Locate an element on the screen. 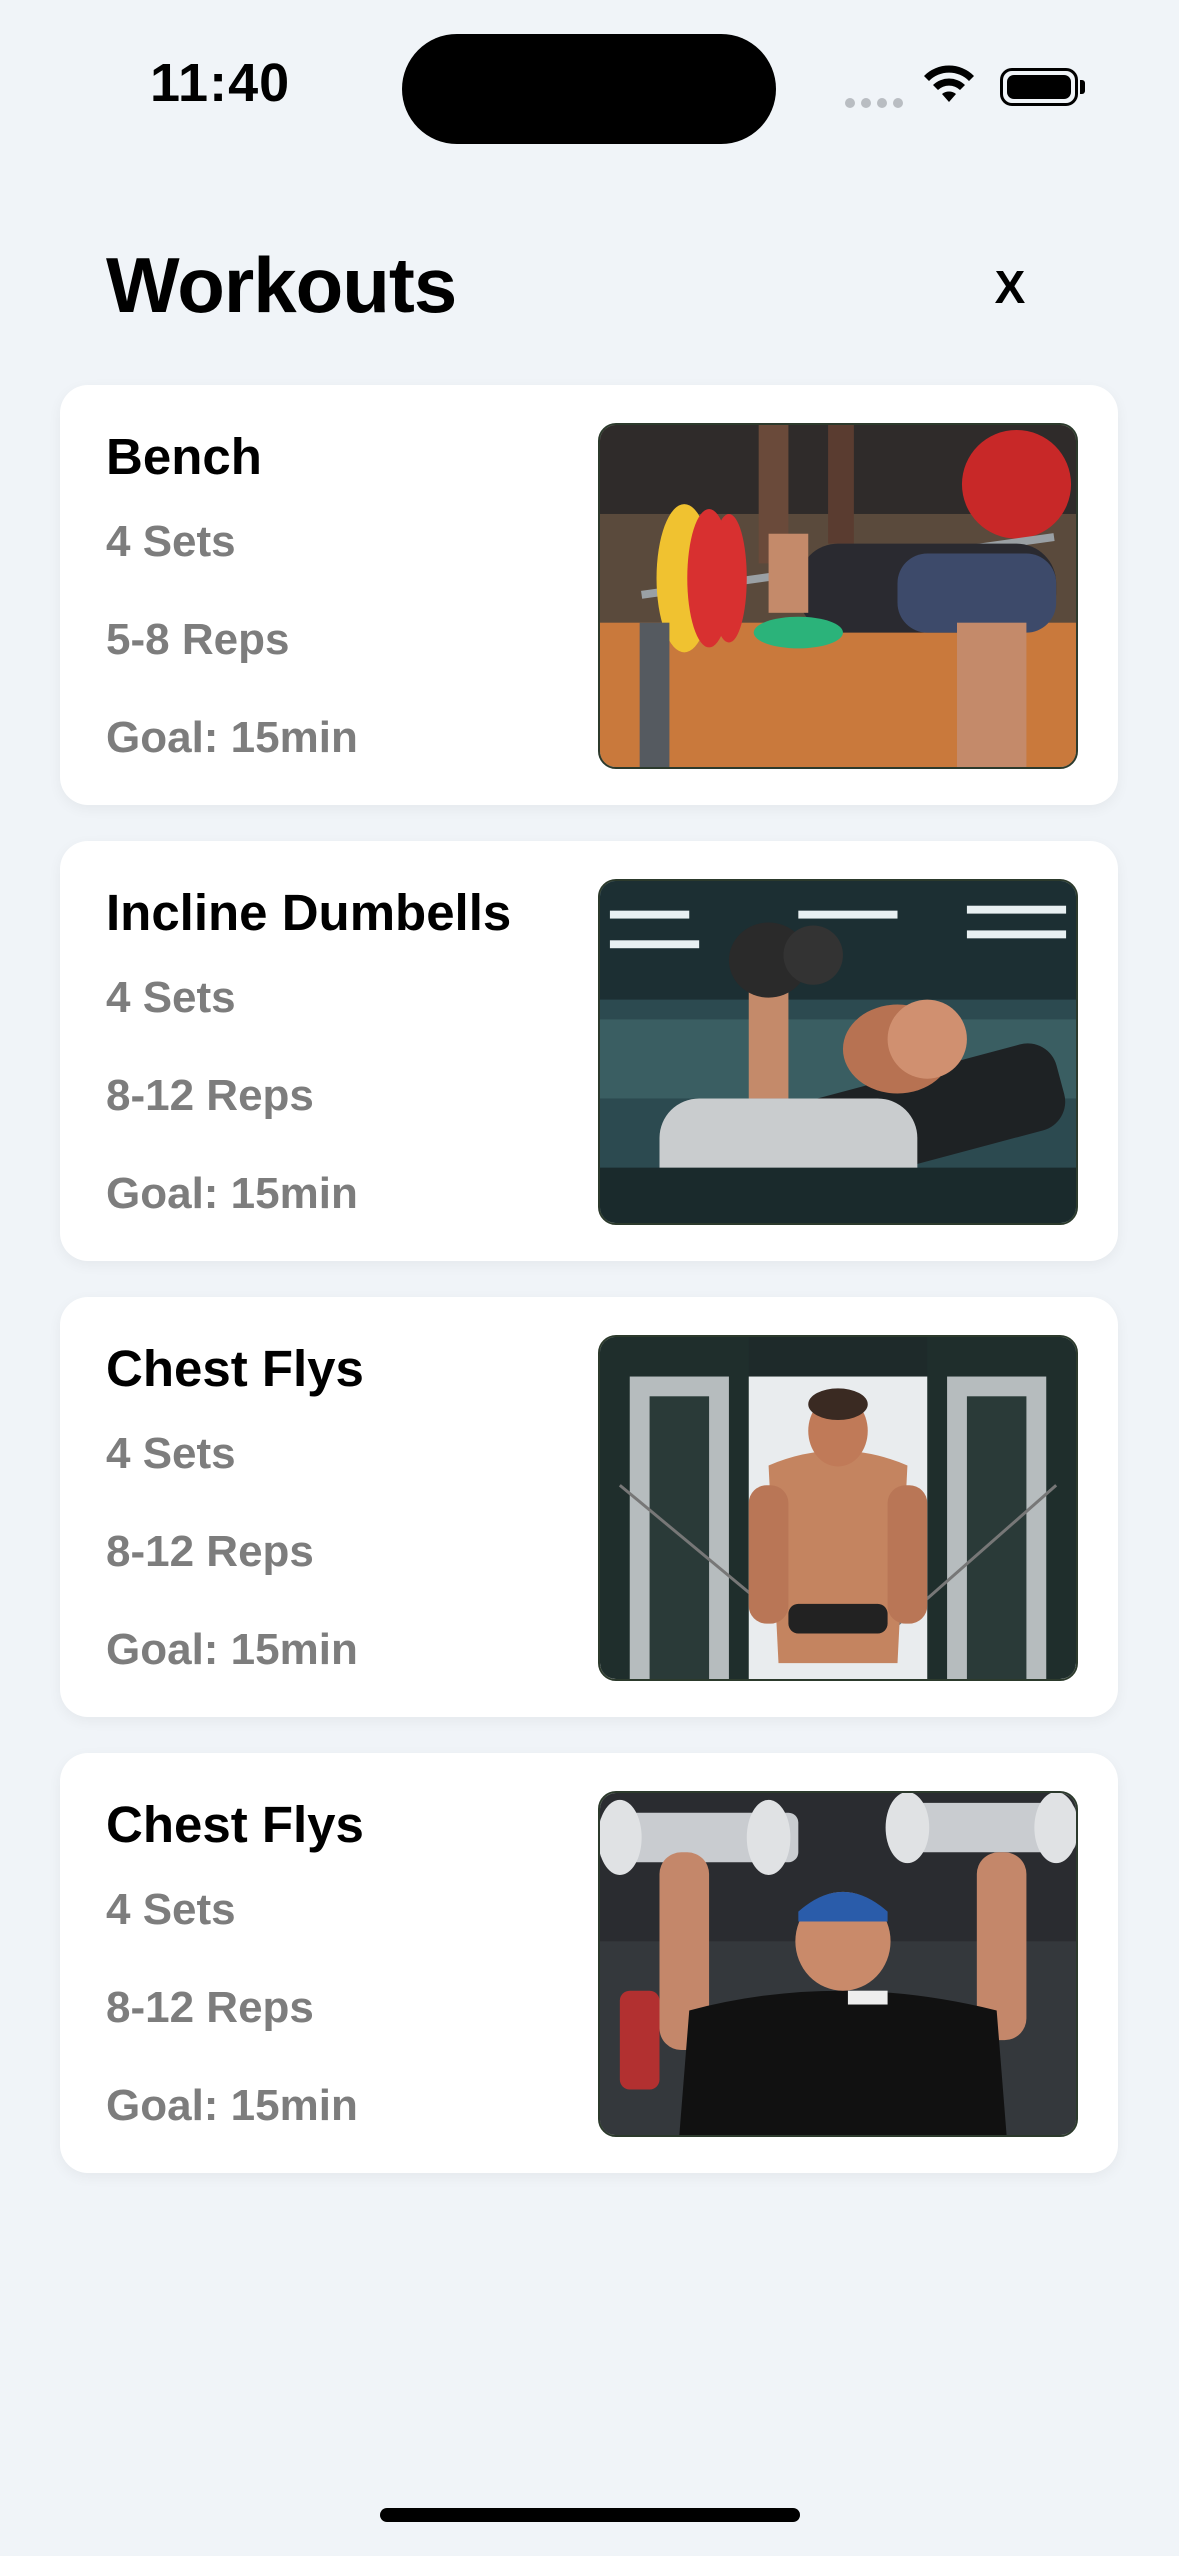 Image resolution: width=1179 pixels, height=2556 pixels. dynamic-island is located at coordinates (589, 89).